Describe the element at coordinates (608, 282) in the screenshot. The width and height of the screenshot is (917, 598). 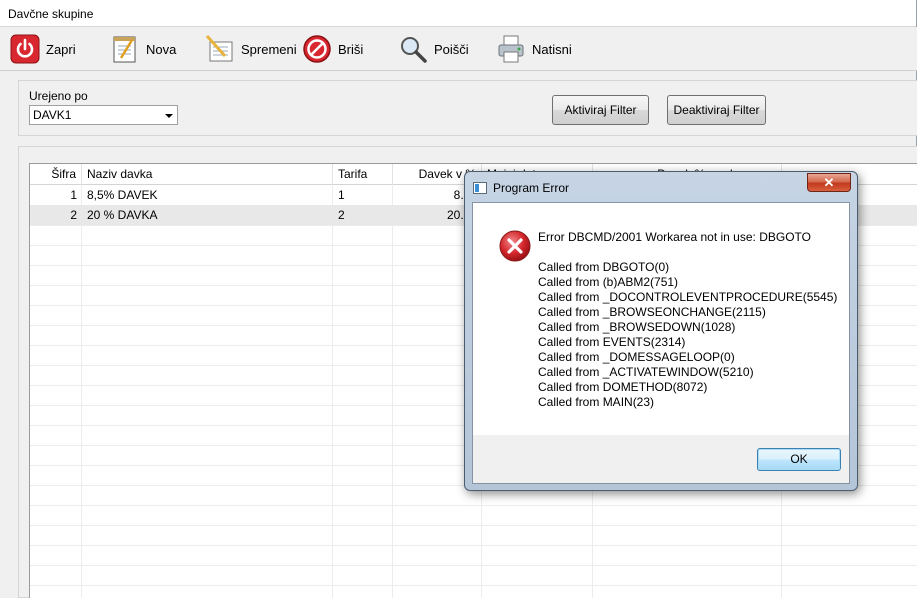
I see `stack-line: Called from (b)ABM2(751)` at that location.